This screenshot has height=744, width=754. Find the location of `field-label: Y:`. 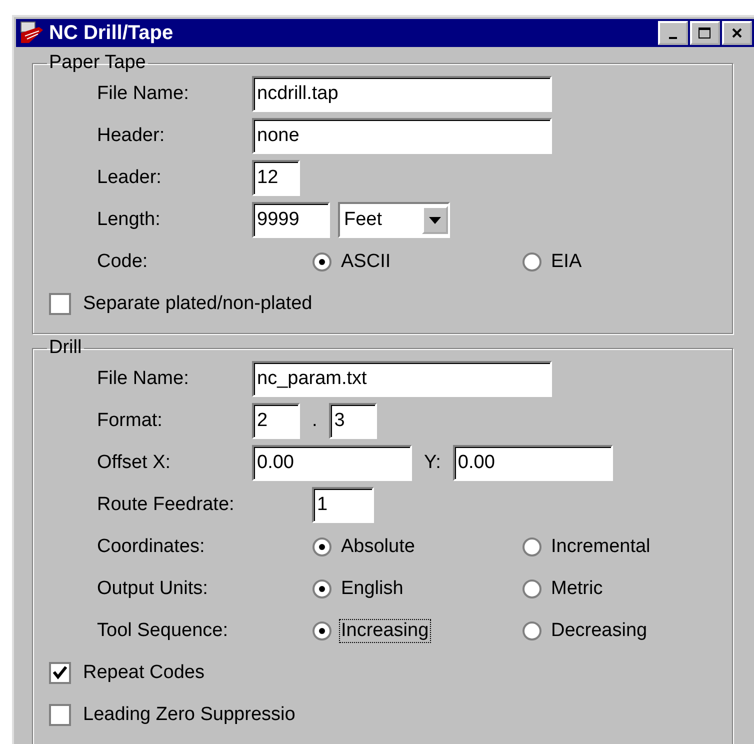

field-label: Y: is located at coordinates (432, 463).